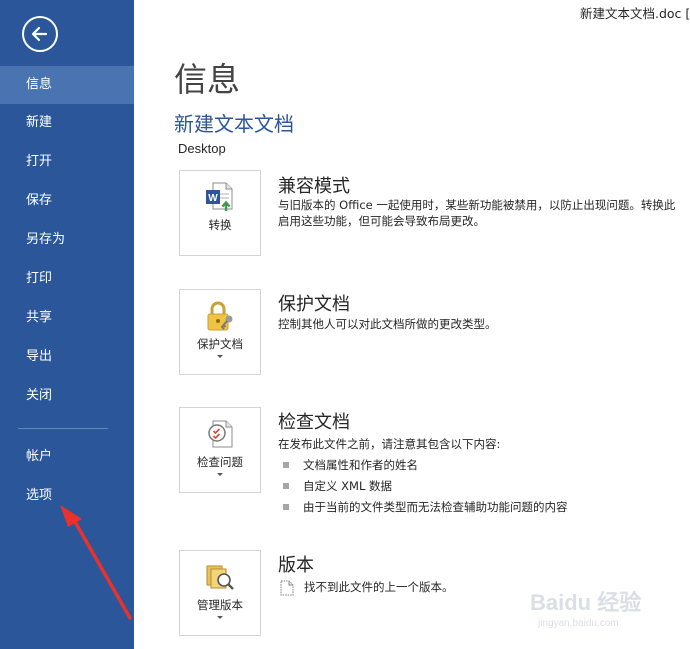 The height and width of the screenshot is (649, 690). I want to click on inspect-item-accessibility: 由于当前的文件类型而无法检查辅助功能问题的内容, so click(435, 507).